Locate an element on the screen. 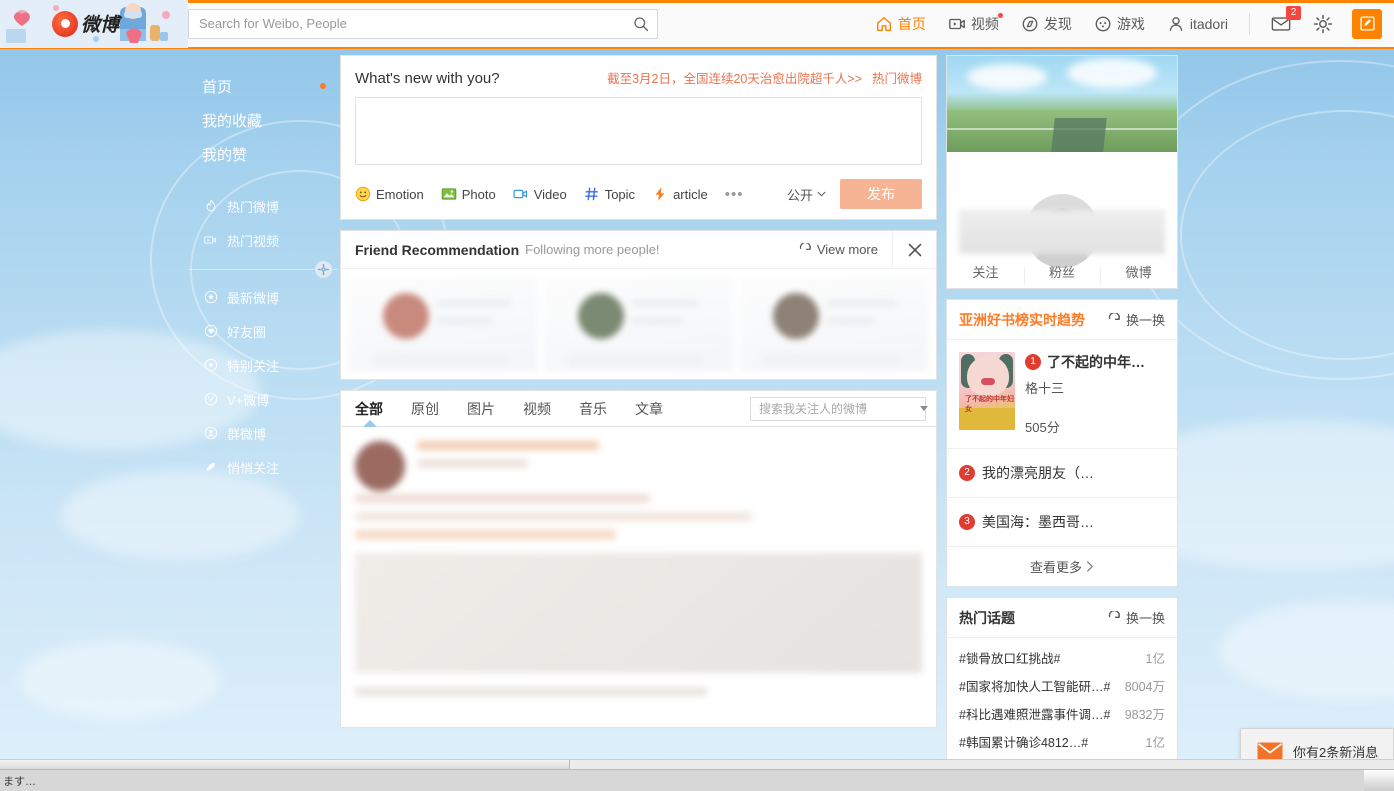 This screenshot has width=1394, height=791. sidebar-settings-button is located at coordinates (323, 269).